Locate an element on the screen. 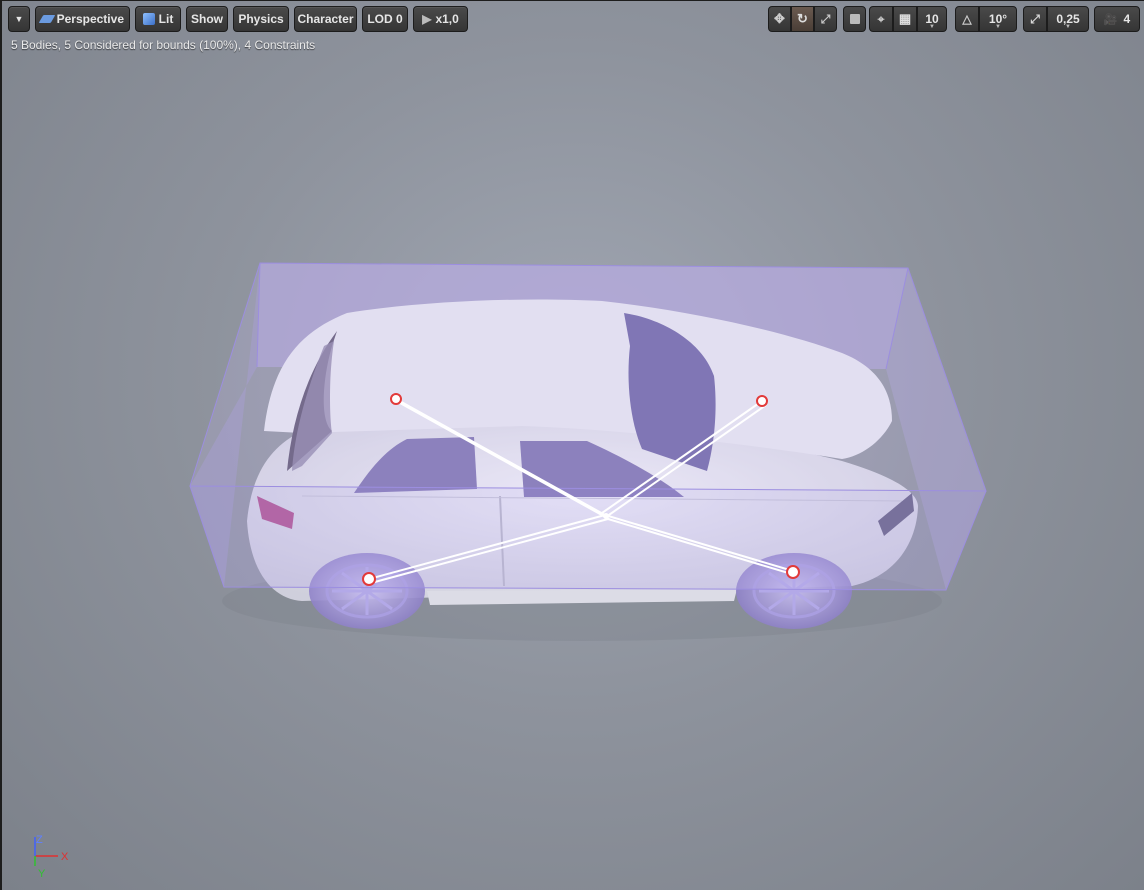  perspective-icon is located at coordinates (46, 19).